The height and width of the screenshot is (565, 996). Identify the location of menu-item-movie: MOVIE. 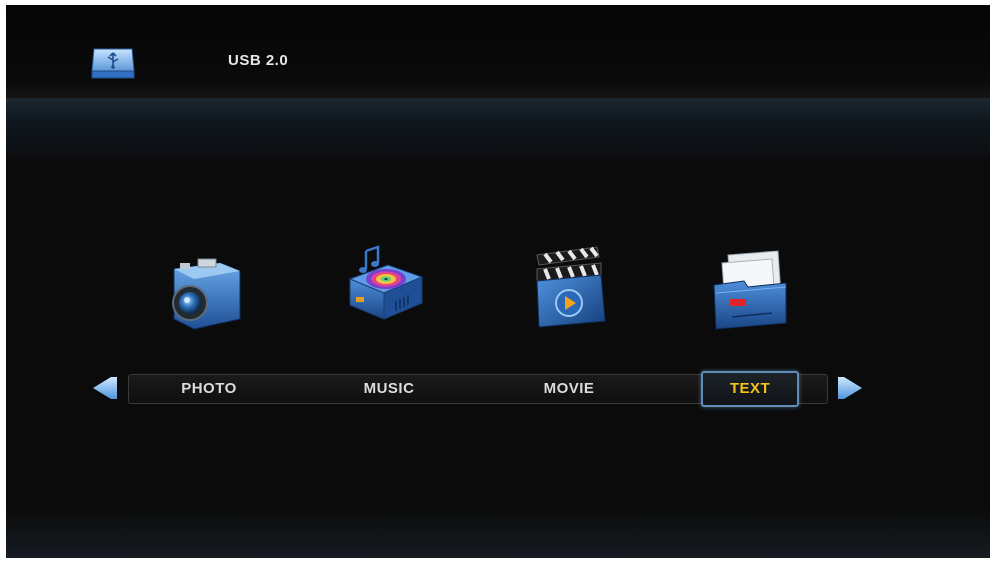
(569, 389).